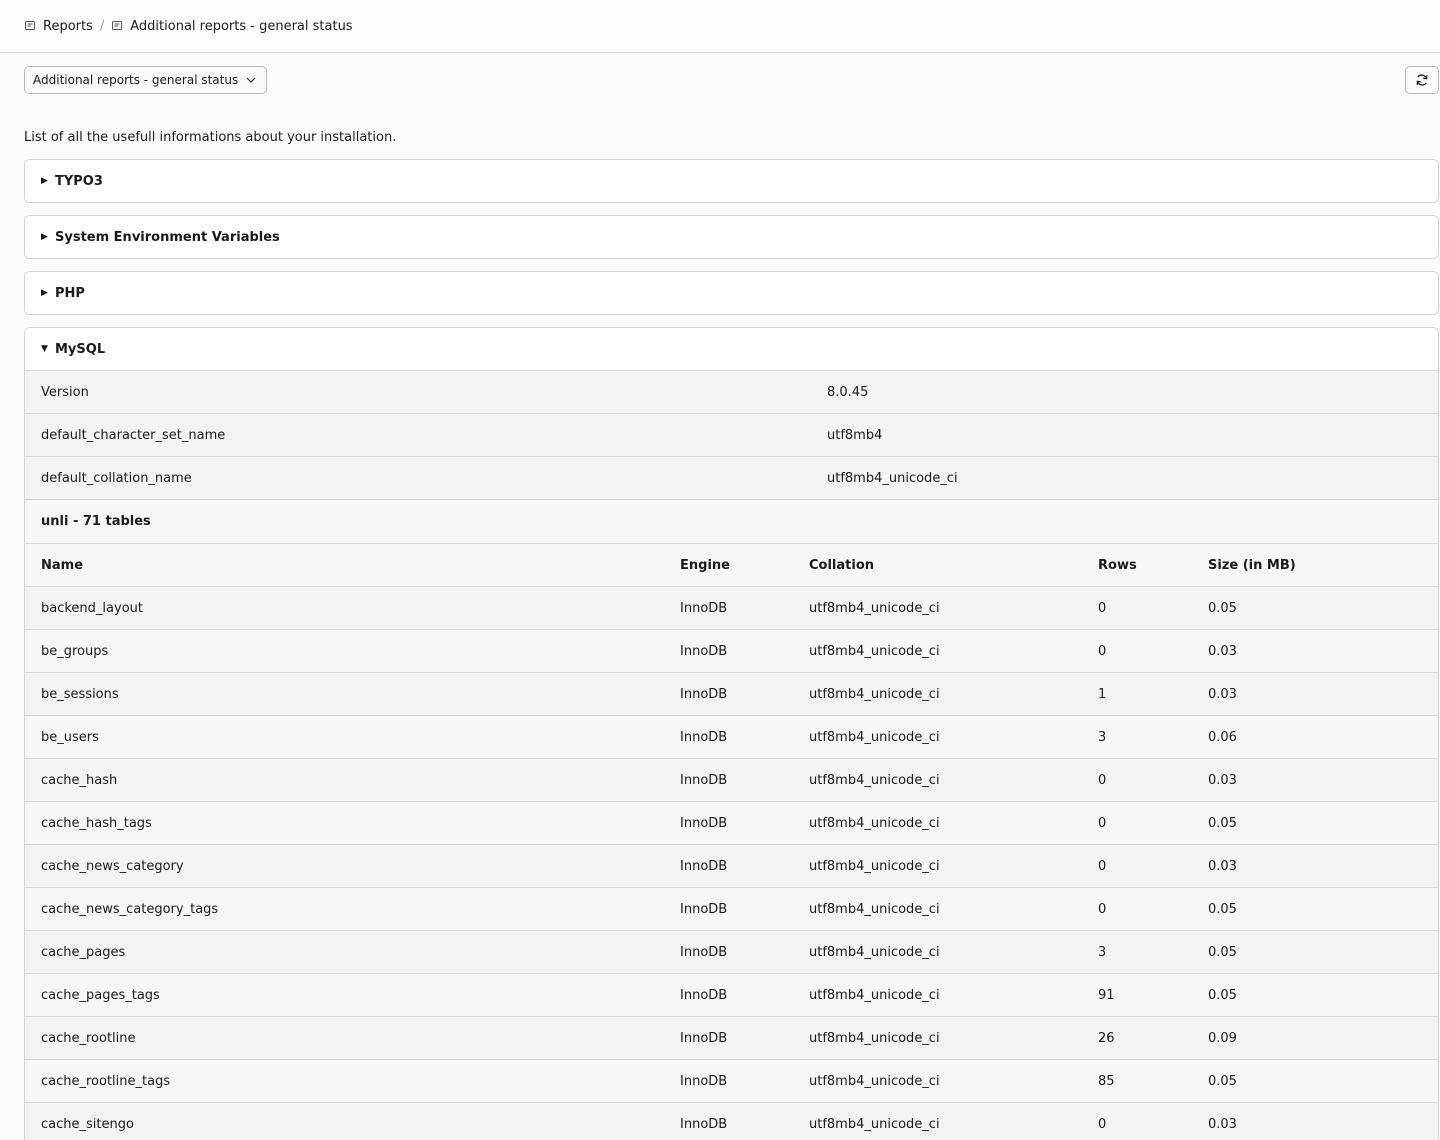 The height and width of the screenshot is (1140, 1440). What do you see at coordinates (731, 391) in the screenshot?
I see `mysql-property-row: Version 8.0.45` at bounding box center [731, 391].